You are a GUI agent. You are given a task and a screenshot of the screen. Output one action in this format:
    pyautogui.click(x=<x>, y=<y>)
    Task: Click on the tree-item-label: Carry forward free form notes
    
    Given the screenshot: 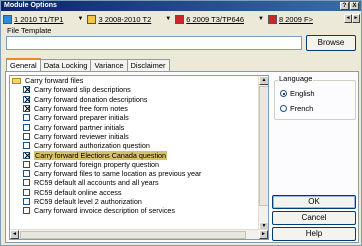 What is the action you would take?
    pyautogui.click(x=81, y=109)
    